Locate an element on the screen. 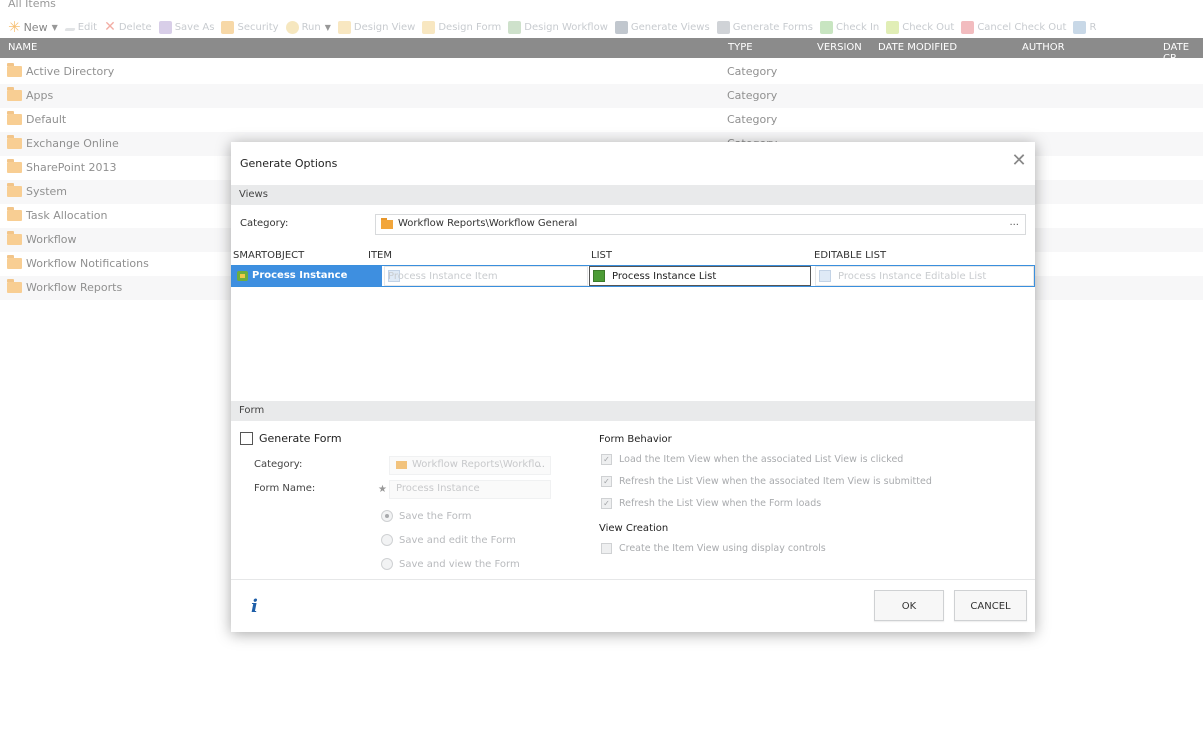 The width and height of the screenshot is (1203, 752). form-name-value: Process Instance is located at coordinates (438, 488).